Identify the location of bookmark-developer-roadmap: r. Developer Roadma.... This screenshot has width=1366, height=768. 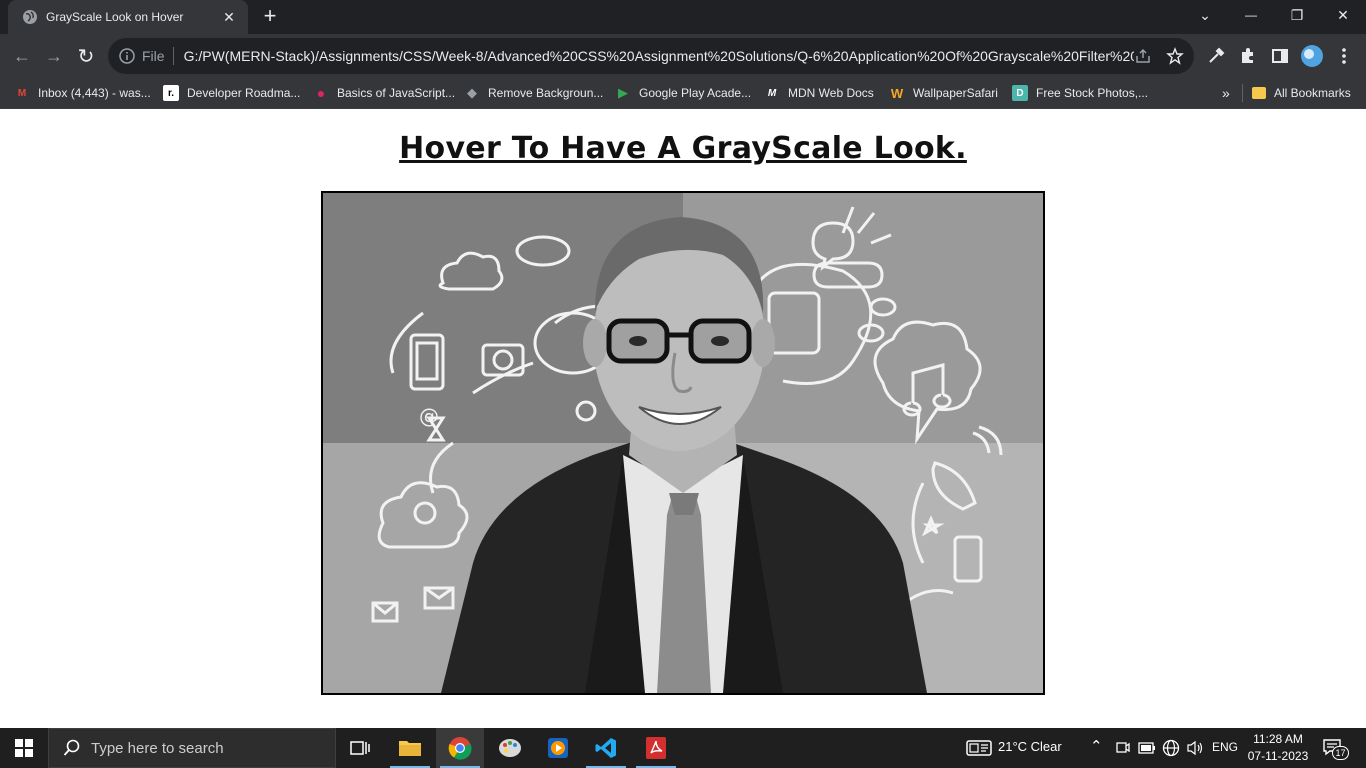
(231, 93).